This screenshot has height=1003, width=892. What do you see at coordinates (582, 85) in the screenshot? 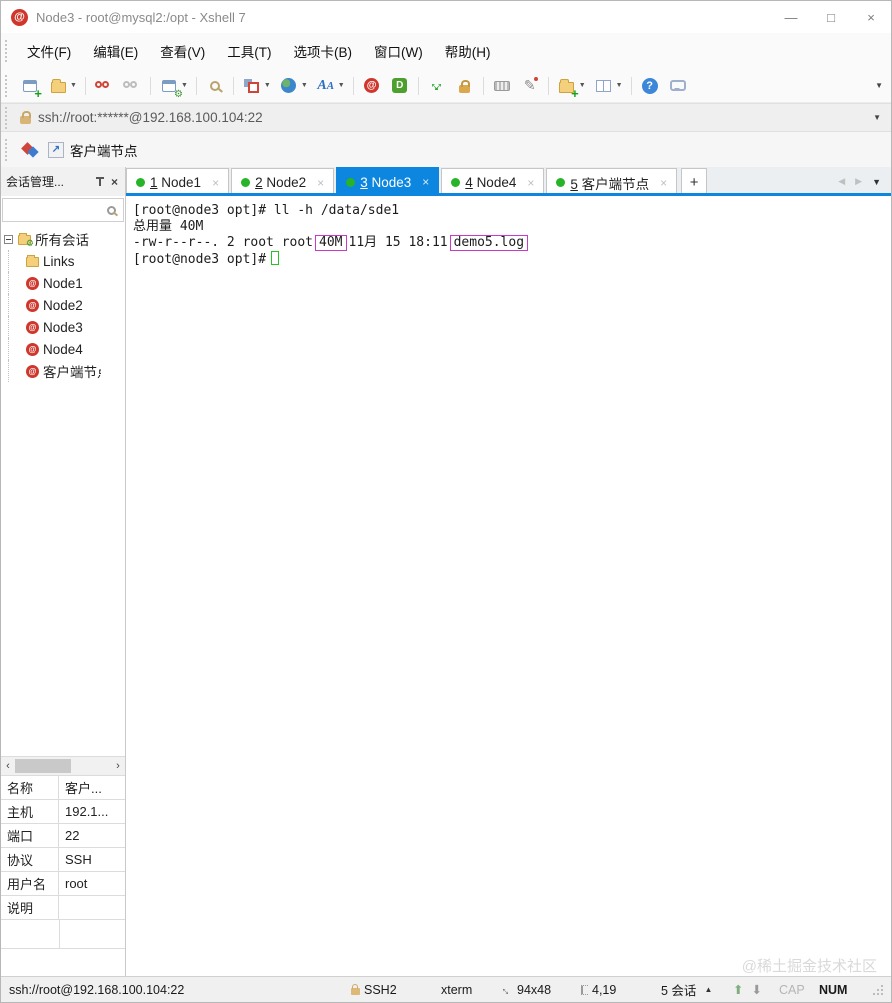
I see `new-session-folder-dropdown: ▼` at bounding box center [582, 85].